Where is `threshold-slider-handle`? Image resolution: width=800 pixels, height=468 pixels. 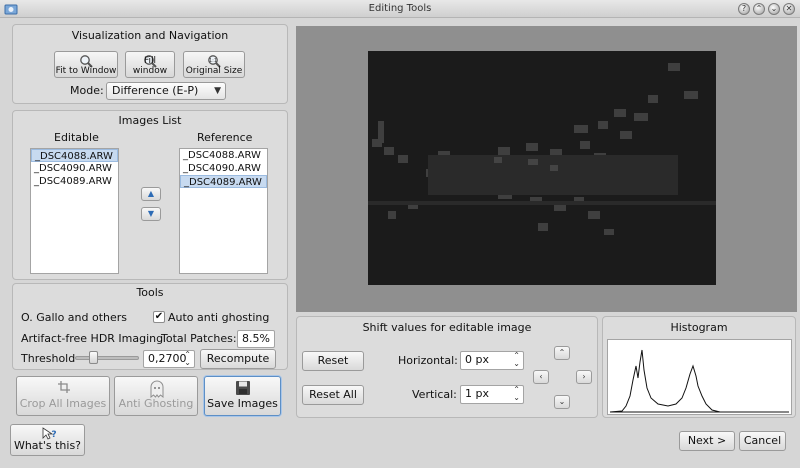 threshold-slider-handle is located at coordinates (93, 357).